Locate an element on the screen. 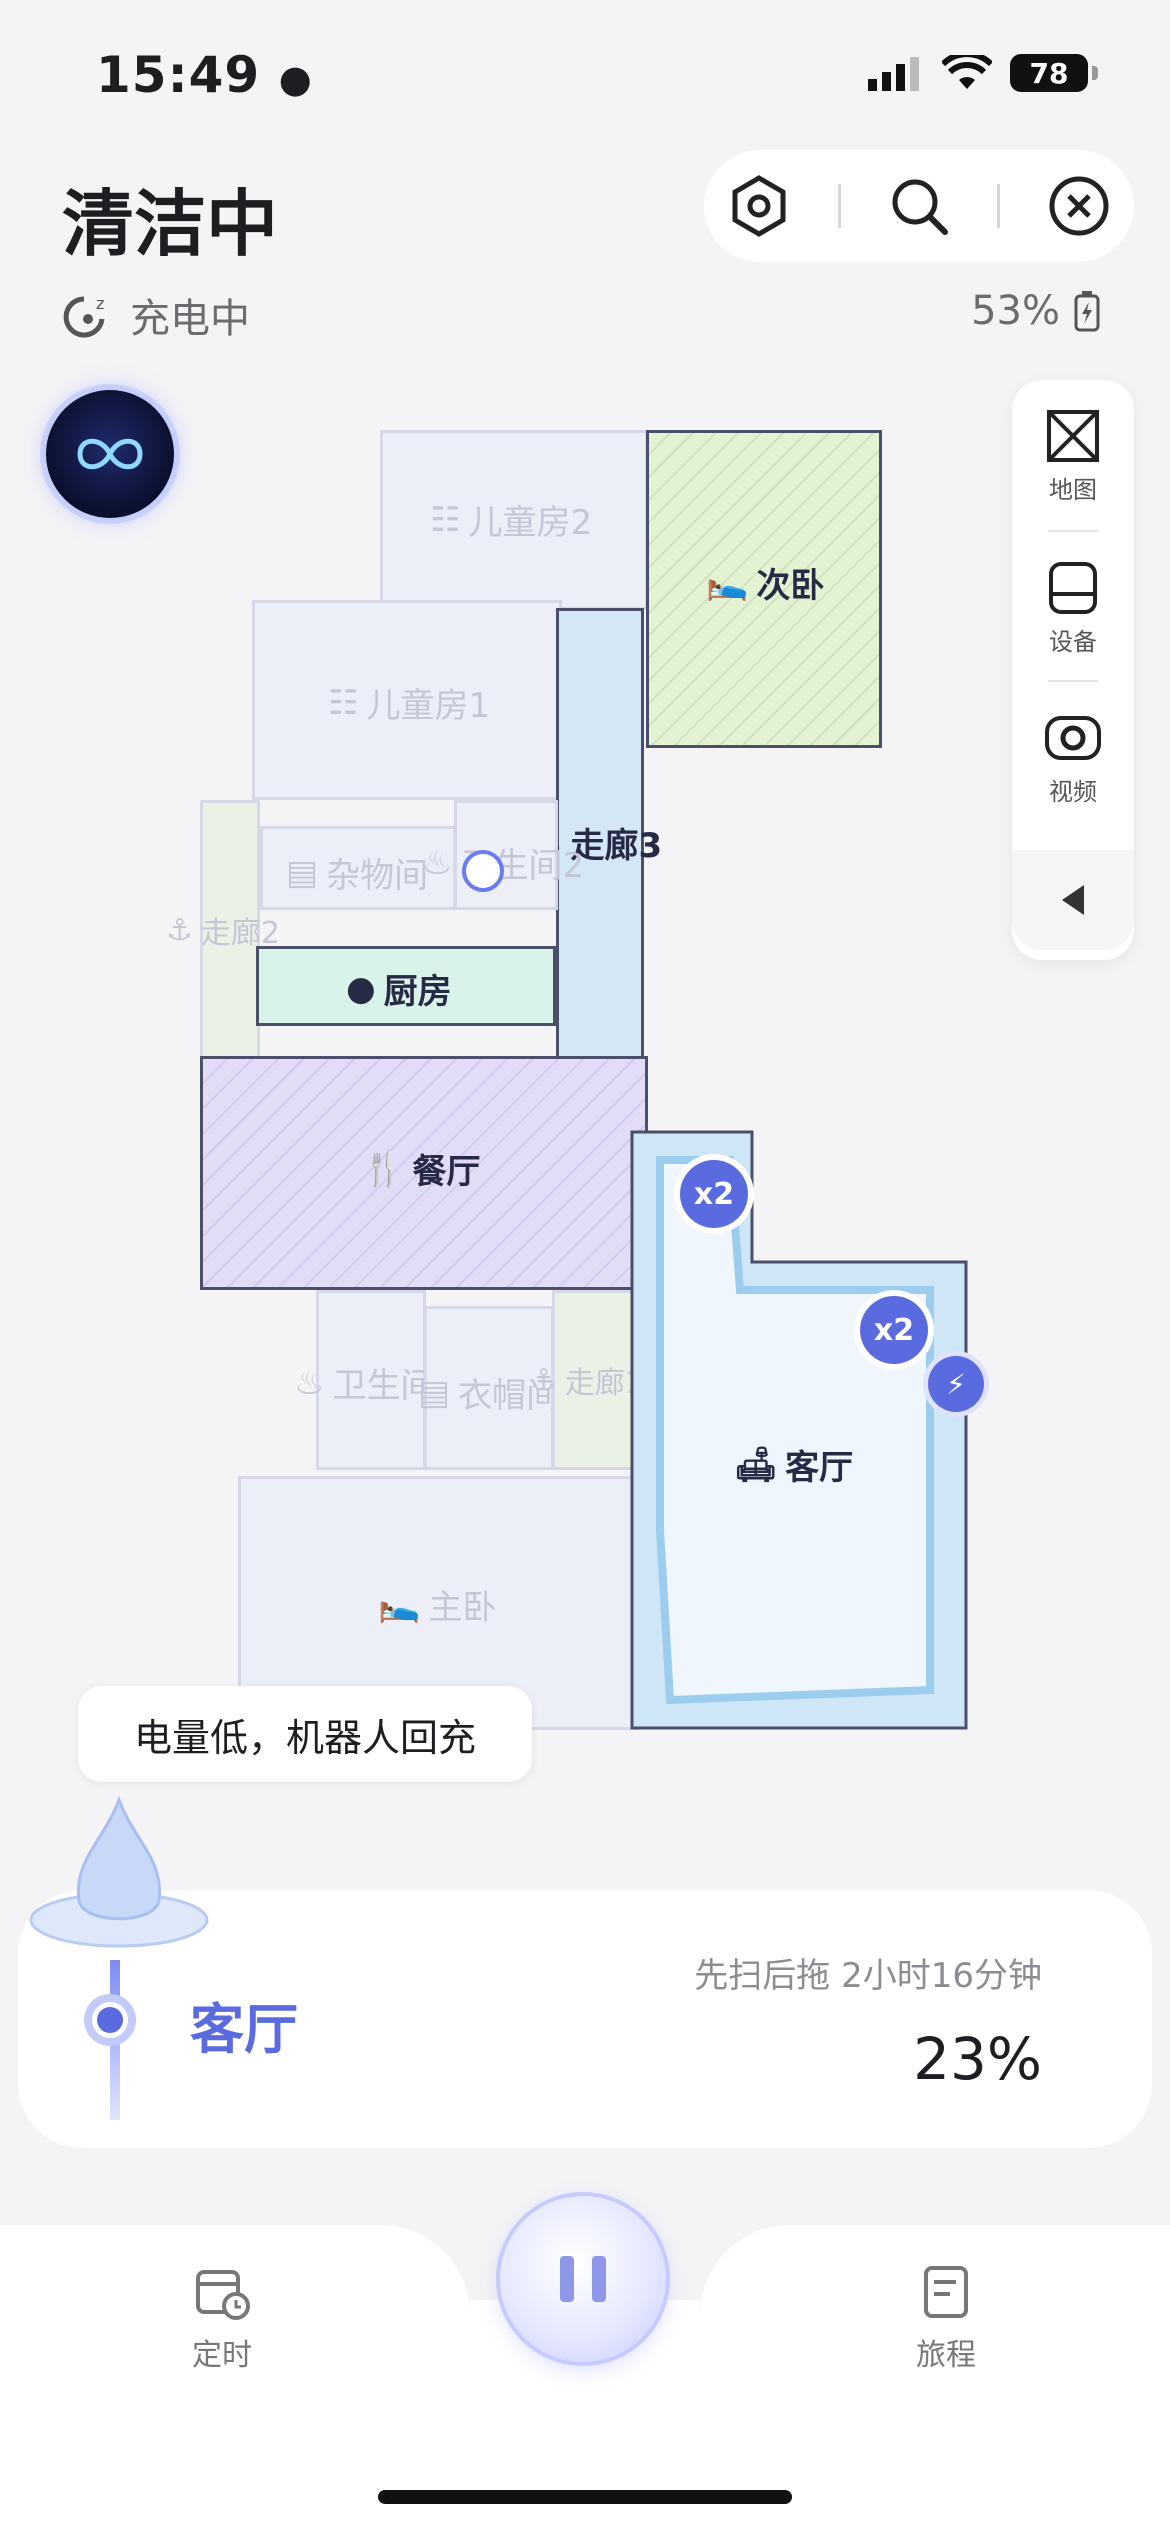 The image size is (1170, 2532). triangle-left-icon is located at coordinates (1073, 900).